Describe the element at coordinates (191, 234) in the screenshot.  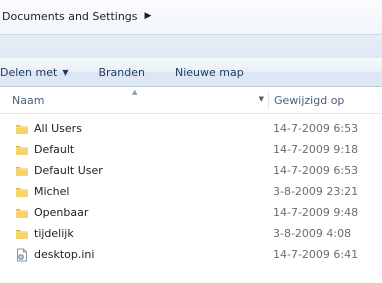
I see `list-item: tijdelijk 3-8-2009 4:08` at that location.